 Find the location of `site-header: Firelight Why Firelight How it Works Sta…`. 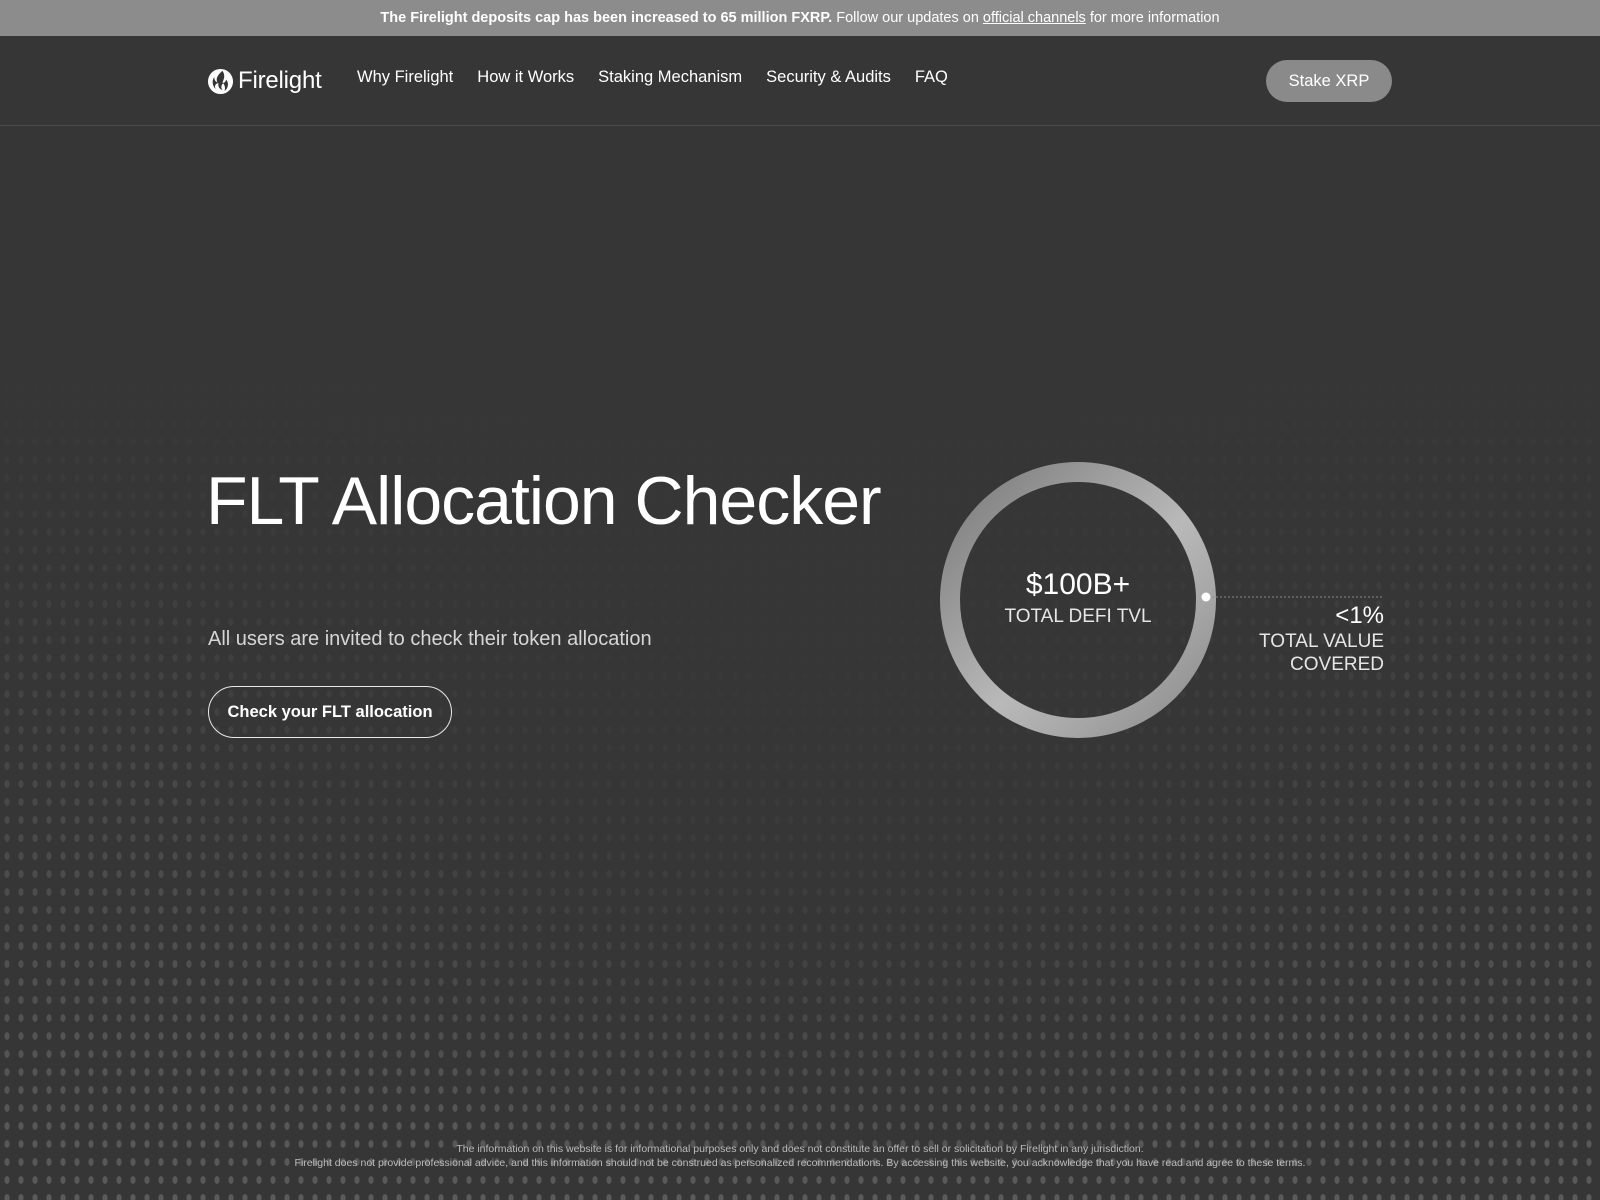

site-header: Firelight Why Firelight How it Works Sta… is located at coordinates (800, 81).